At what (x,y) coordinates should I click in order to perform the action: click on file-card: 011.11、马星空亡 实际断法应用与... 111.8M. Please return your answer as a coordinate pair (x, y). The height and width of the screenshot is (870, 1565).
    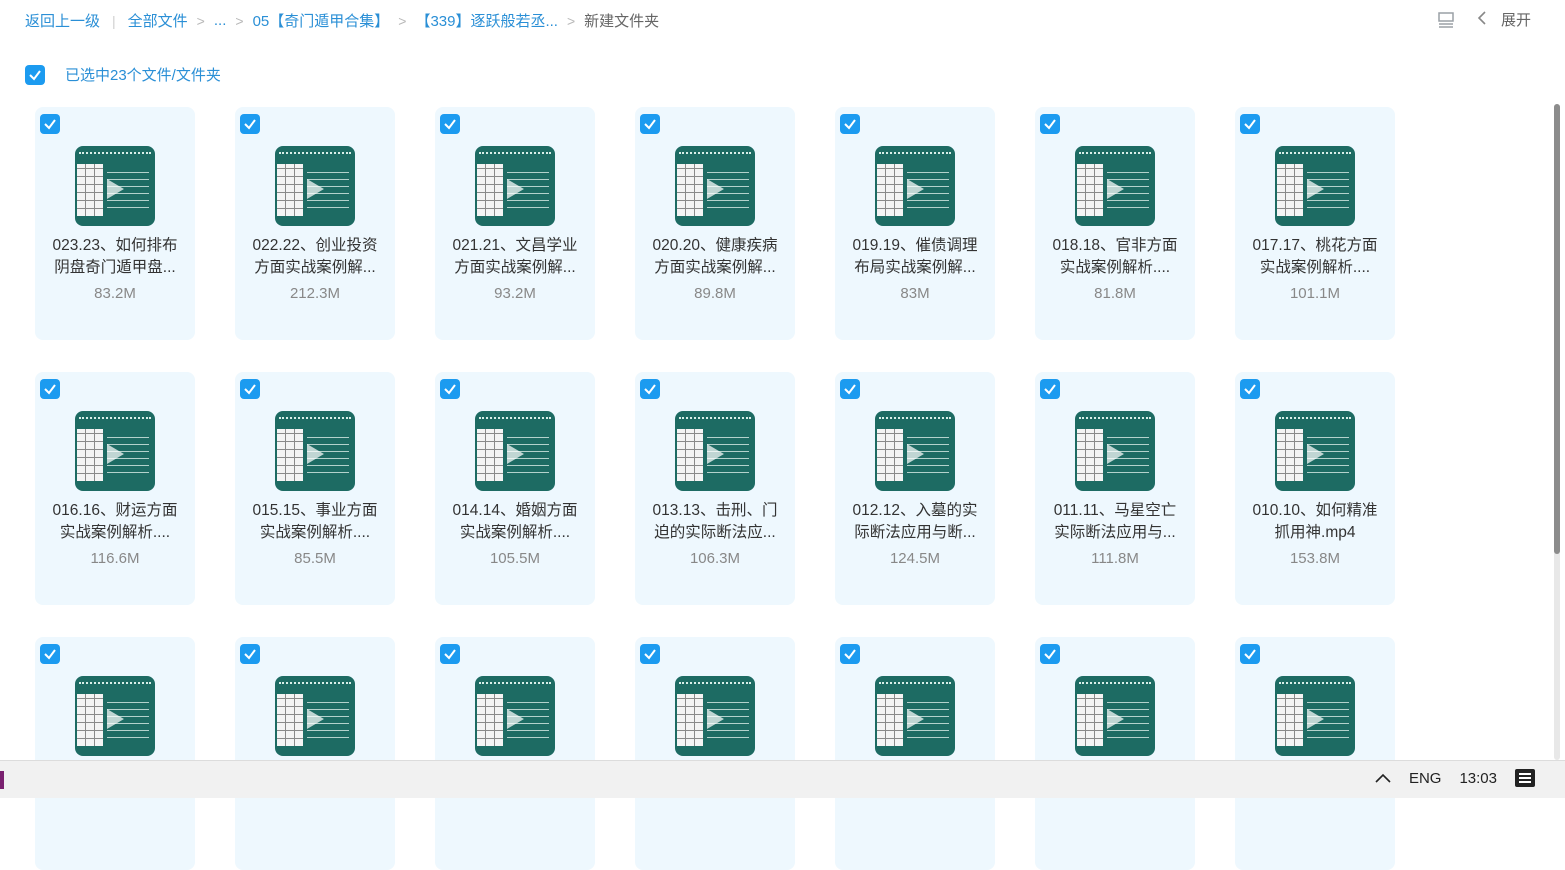
    Looking at the image, I should click on (1115, 488).